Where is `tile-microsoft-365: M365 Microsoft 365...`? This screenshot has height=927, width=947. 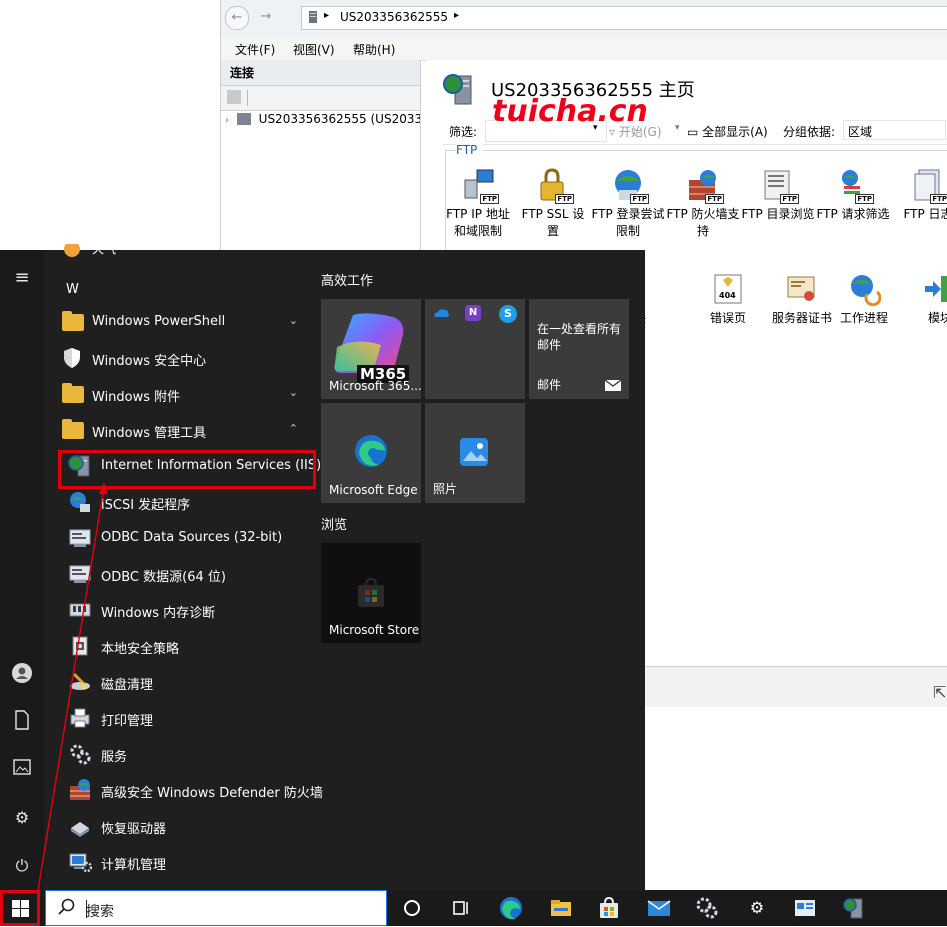
tile-microsoft-365: M365 Microsoft 365... is located at coordinates (371, 349).